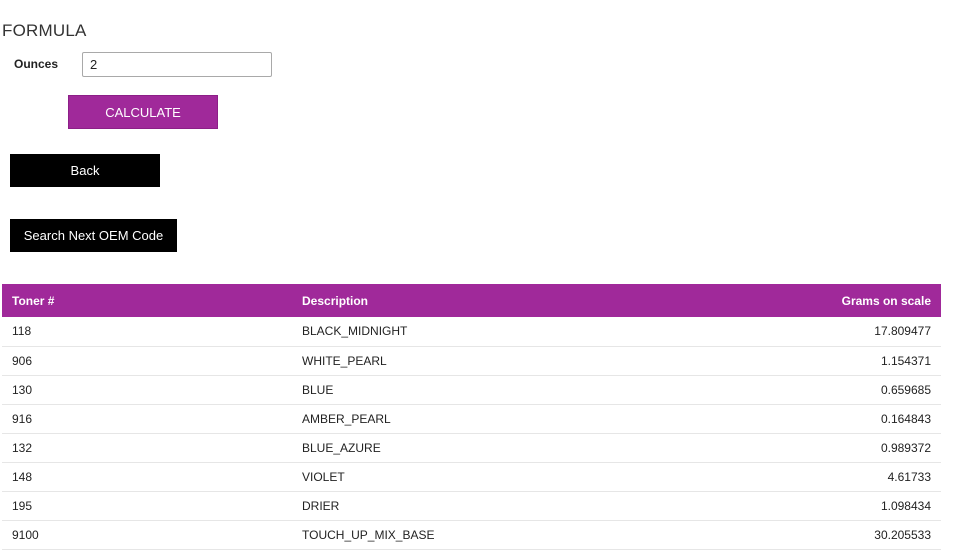  I want to click on cell-grams: 17.809477, so click(902, 331).